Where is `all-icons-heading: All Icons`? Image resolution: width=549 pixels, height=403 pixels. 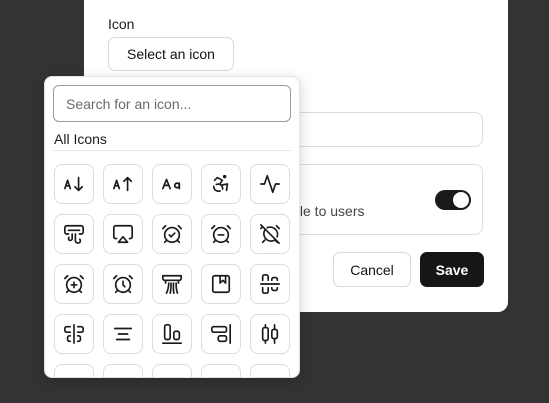
all-icons-heading: All Icons is located at coordinates (80, 139).